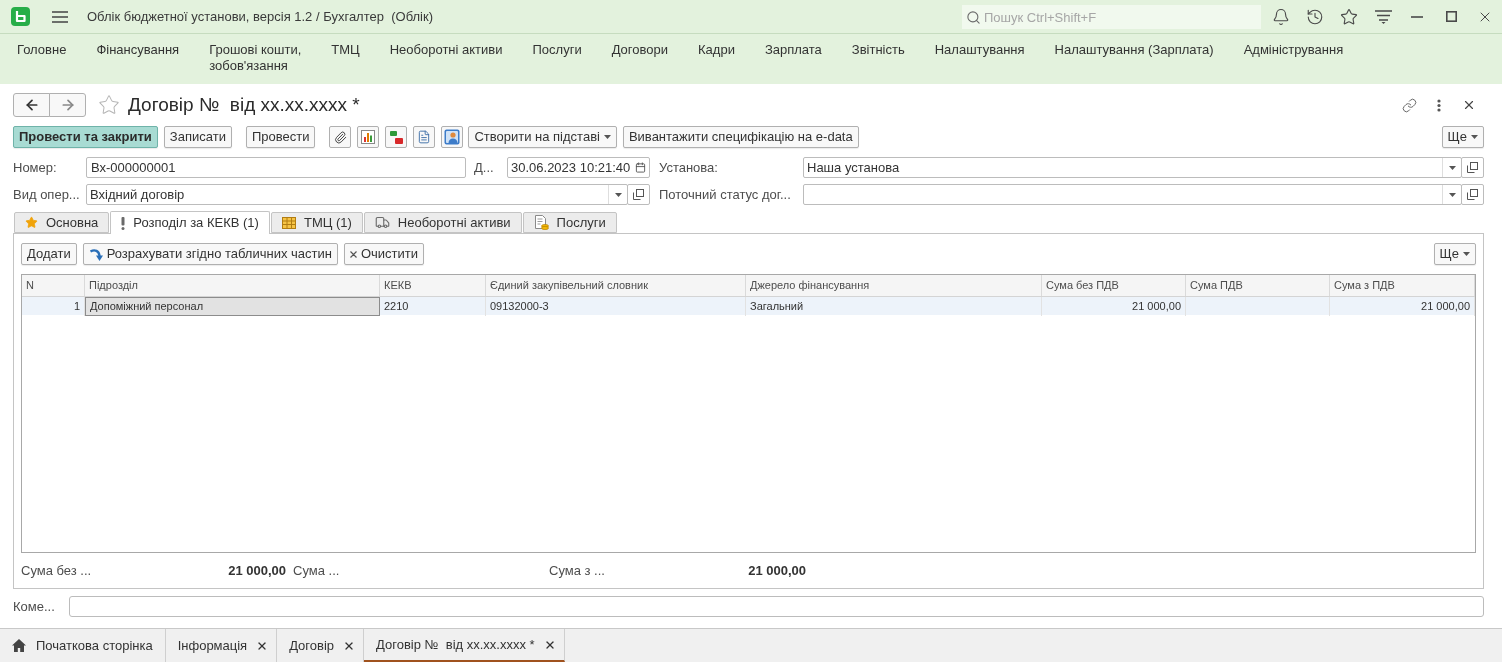  Describe the element at coordinates (221, 645) in the screenshot. I see `window-tab: Інформація` at that location.